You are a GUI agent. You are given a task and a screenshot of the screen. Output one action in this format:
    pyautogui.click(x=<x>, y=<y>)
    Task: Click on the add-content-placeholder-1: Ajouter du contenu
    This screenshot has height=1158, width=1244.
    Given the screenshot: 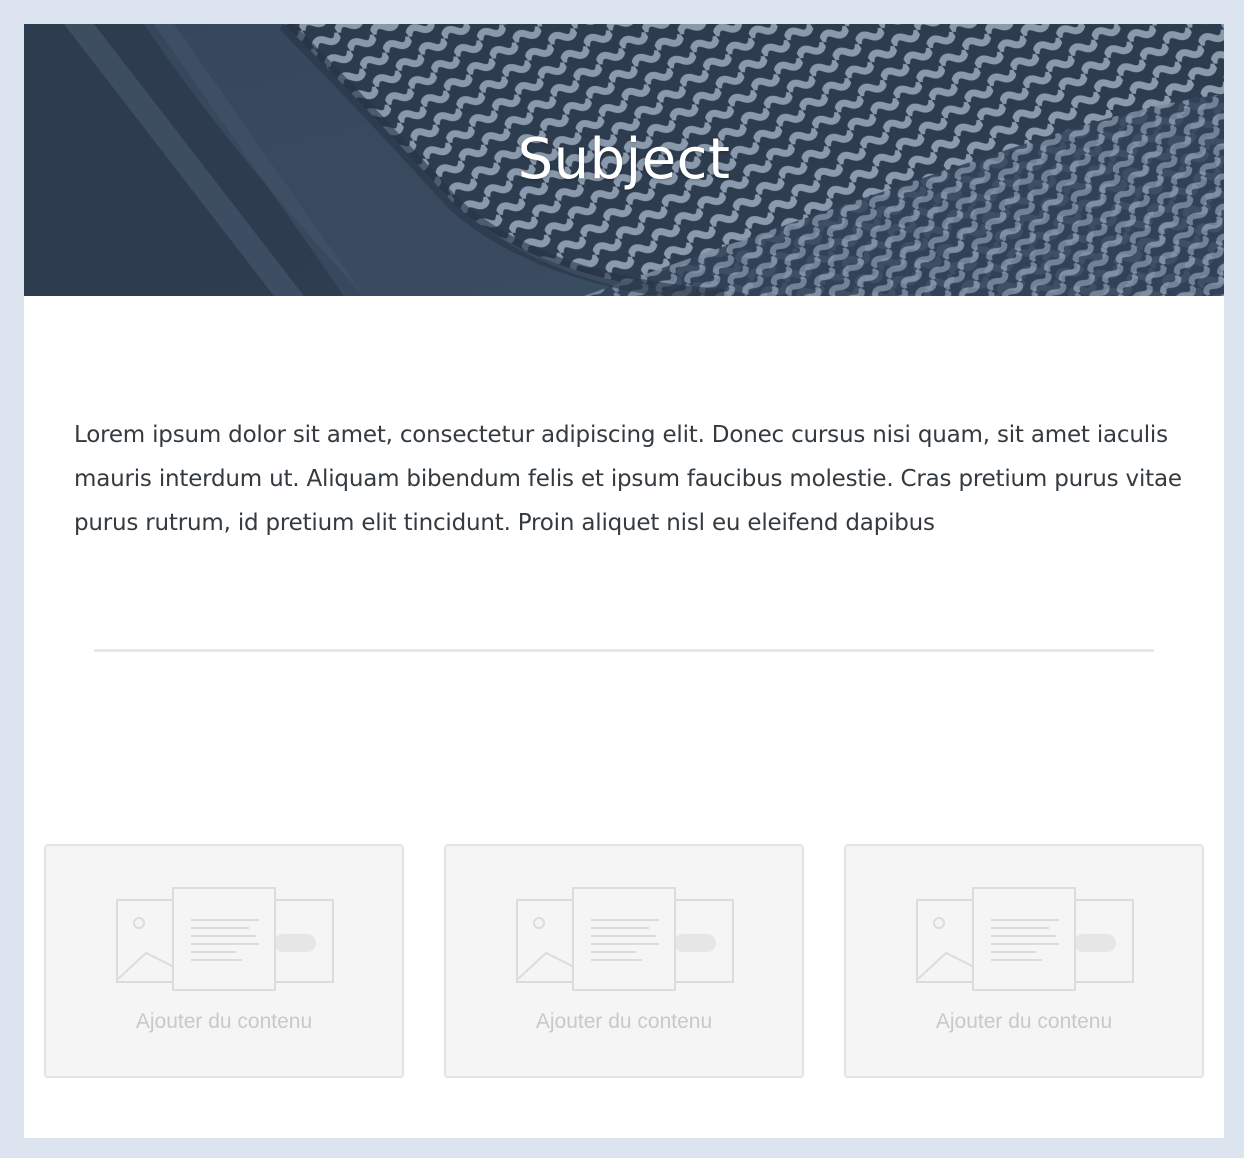 What is the action you would take?
    pyautogui.click(x=224, y=961)
    